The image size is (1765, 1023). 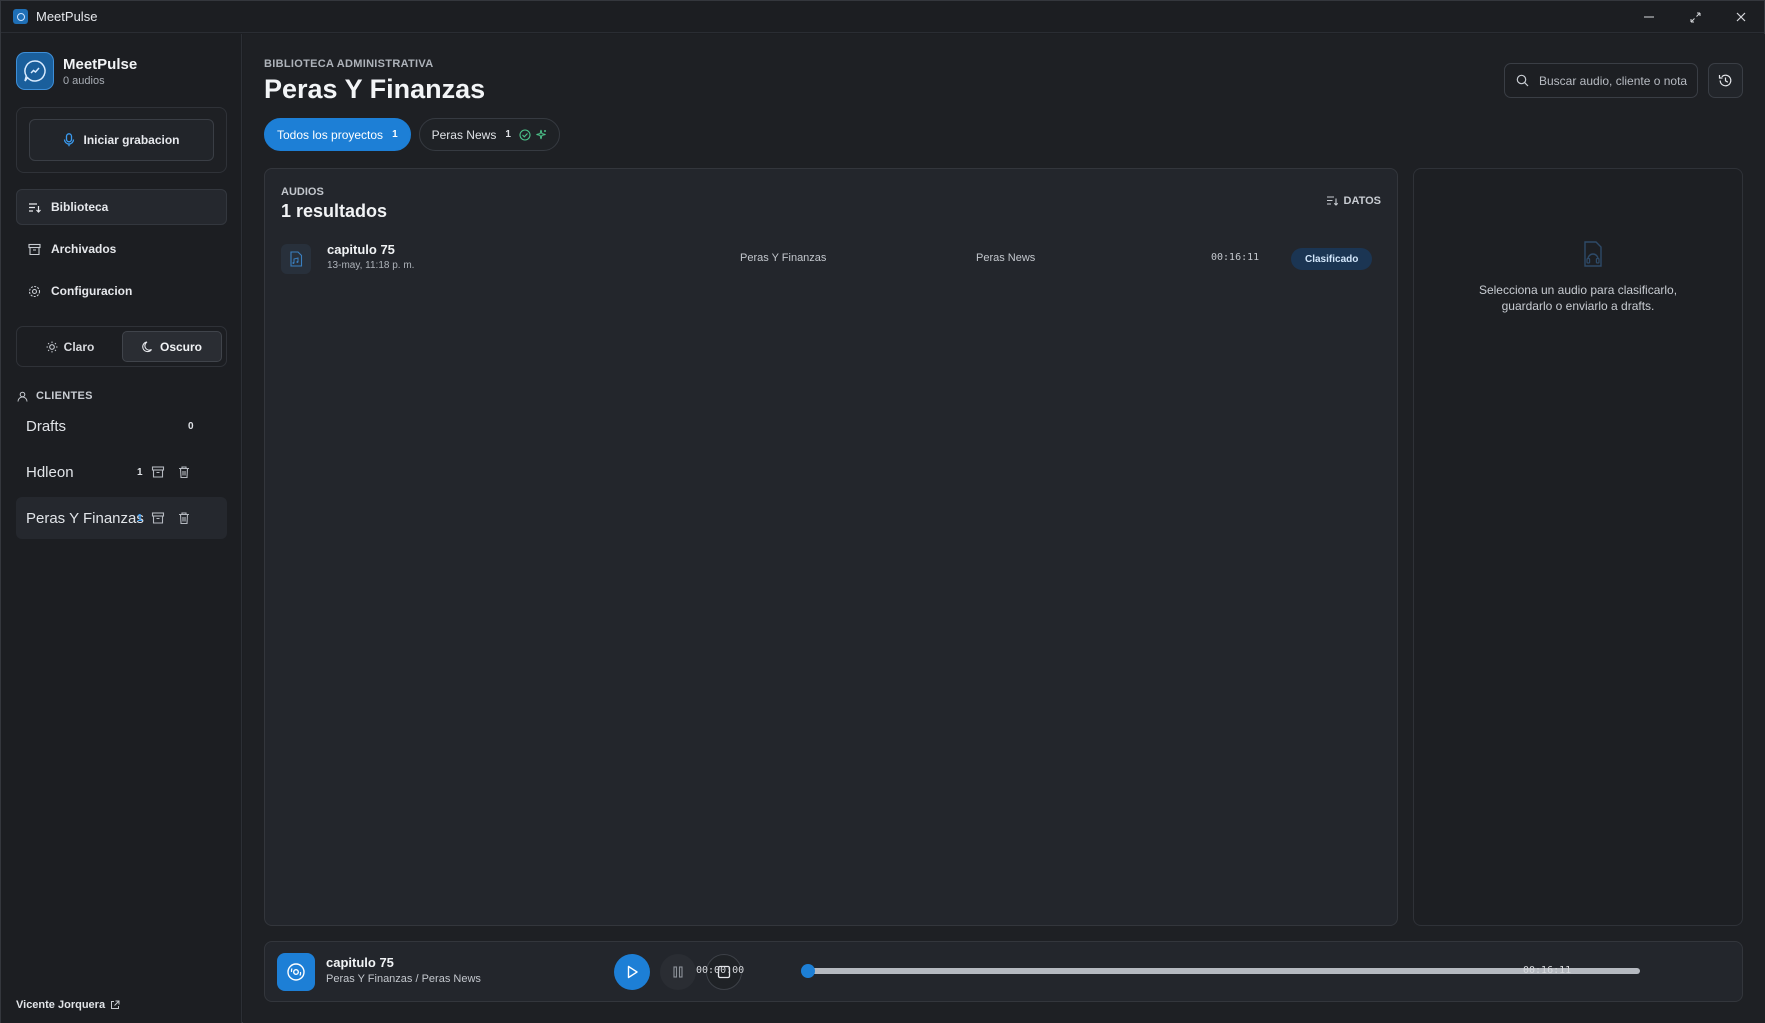 I want to click on close-button, so click(x=1741, y=17).